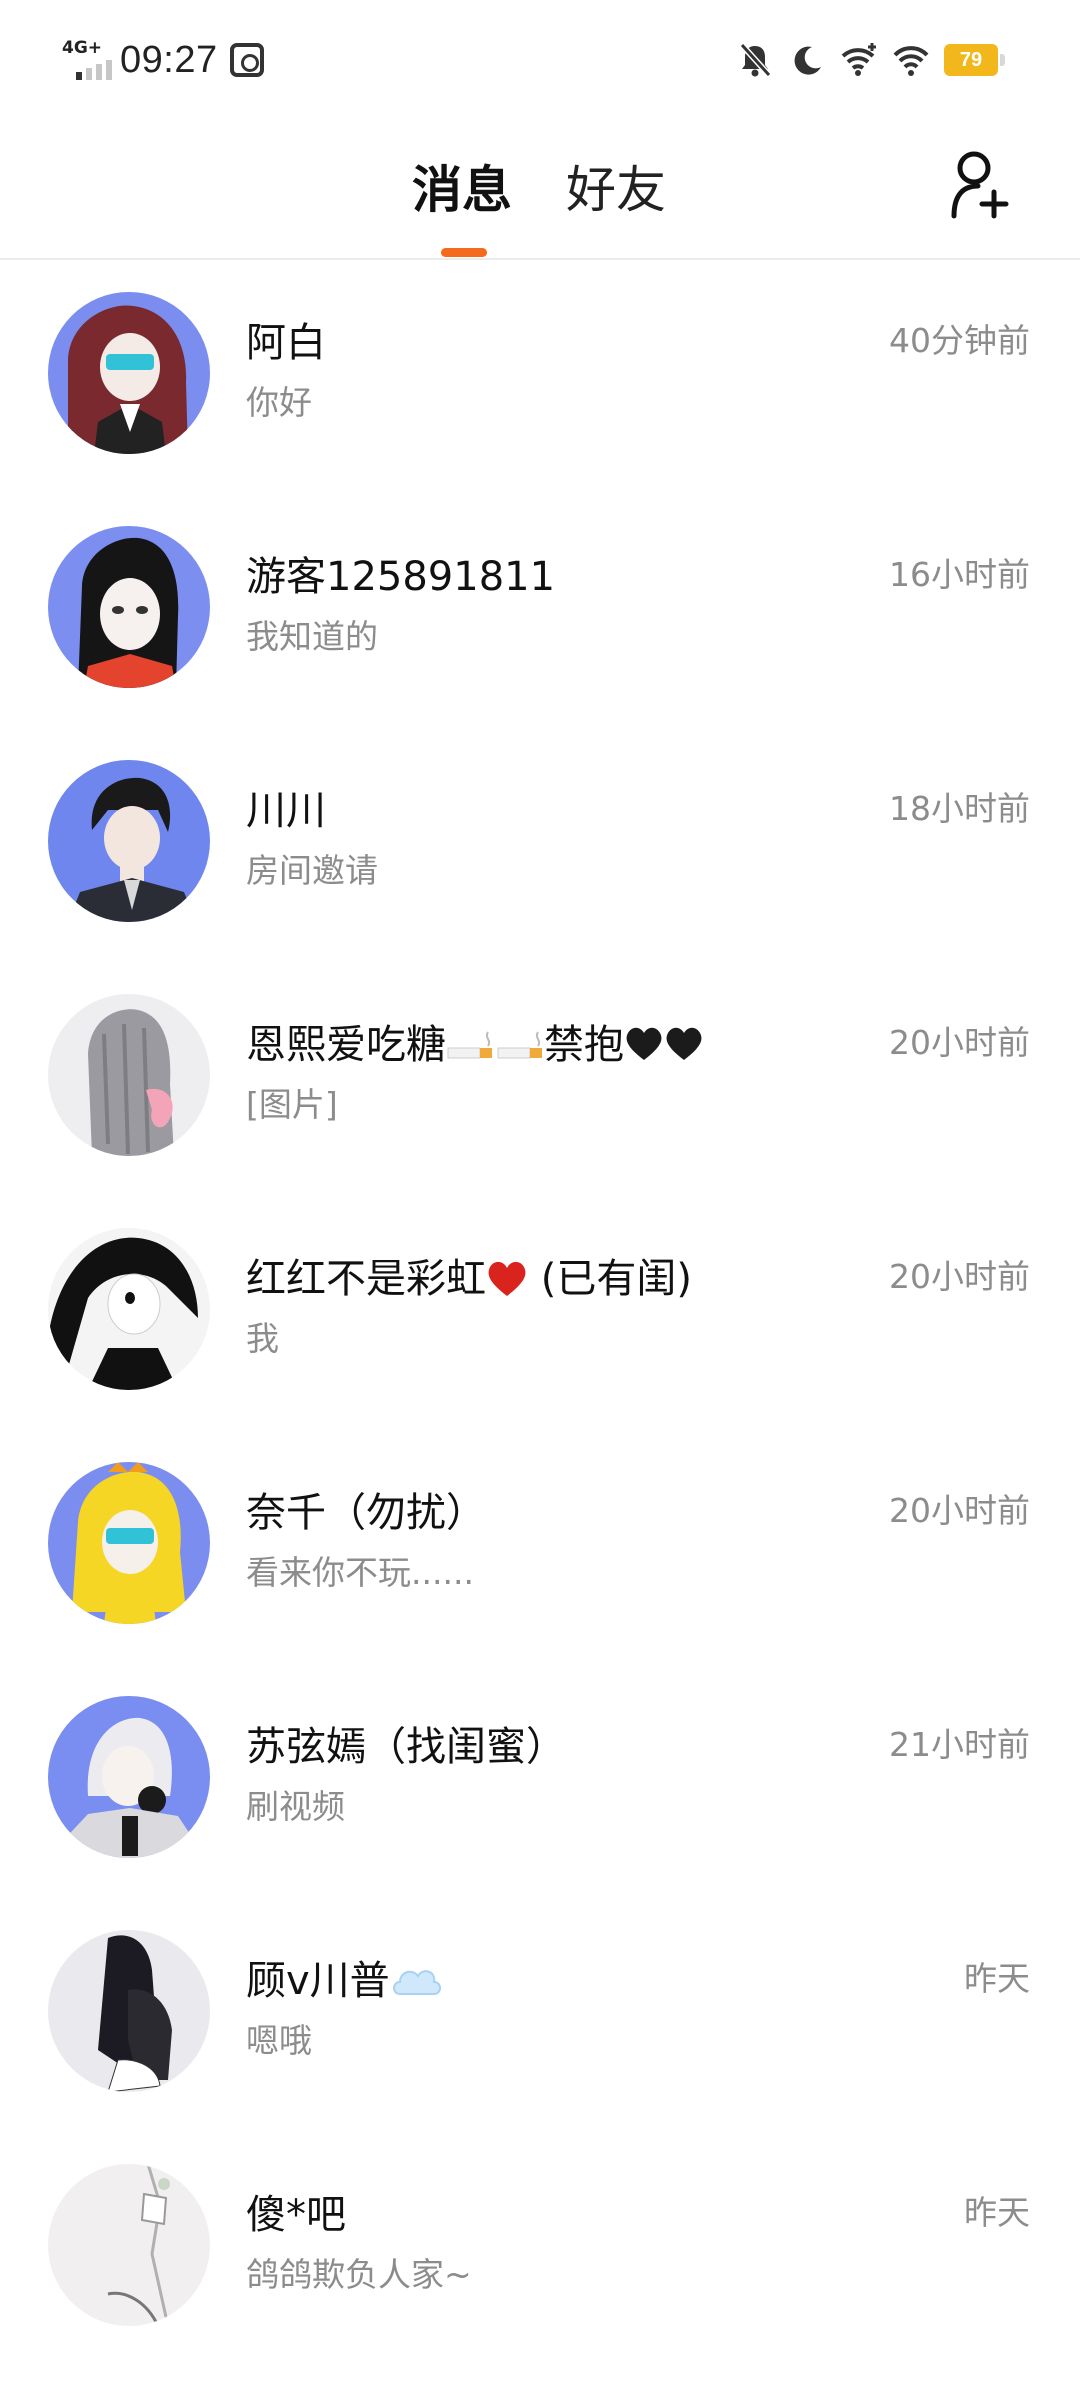 This screenshot has width=1080, height=2400. Describe the element at coordinates (983, 186) in the screenshot. I see `add-user-icon` at that location.